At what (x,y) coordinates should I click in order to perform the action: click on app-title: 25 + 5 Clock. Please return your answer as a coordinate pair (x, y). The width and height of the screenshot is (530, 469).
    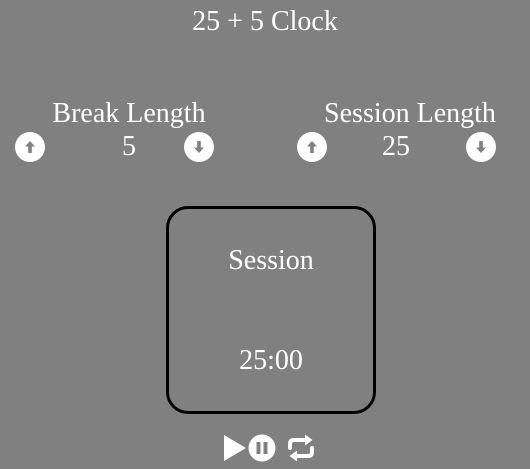
    Looking at the image, I should click on (265, 21).